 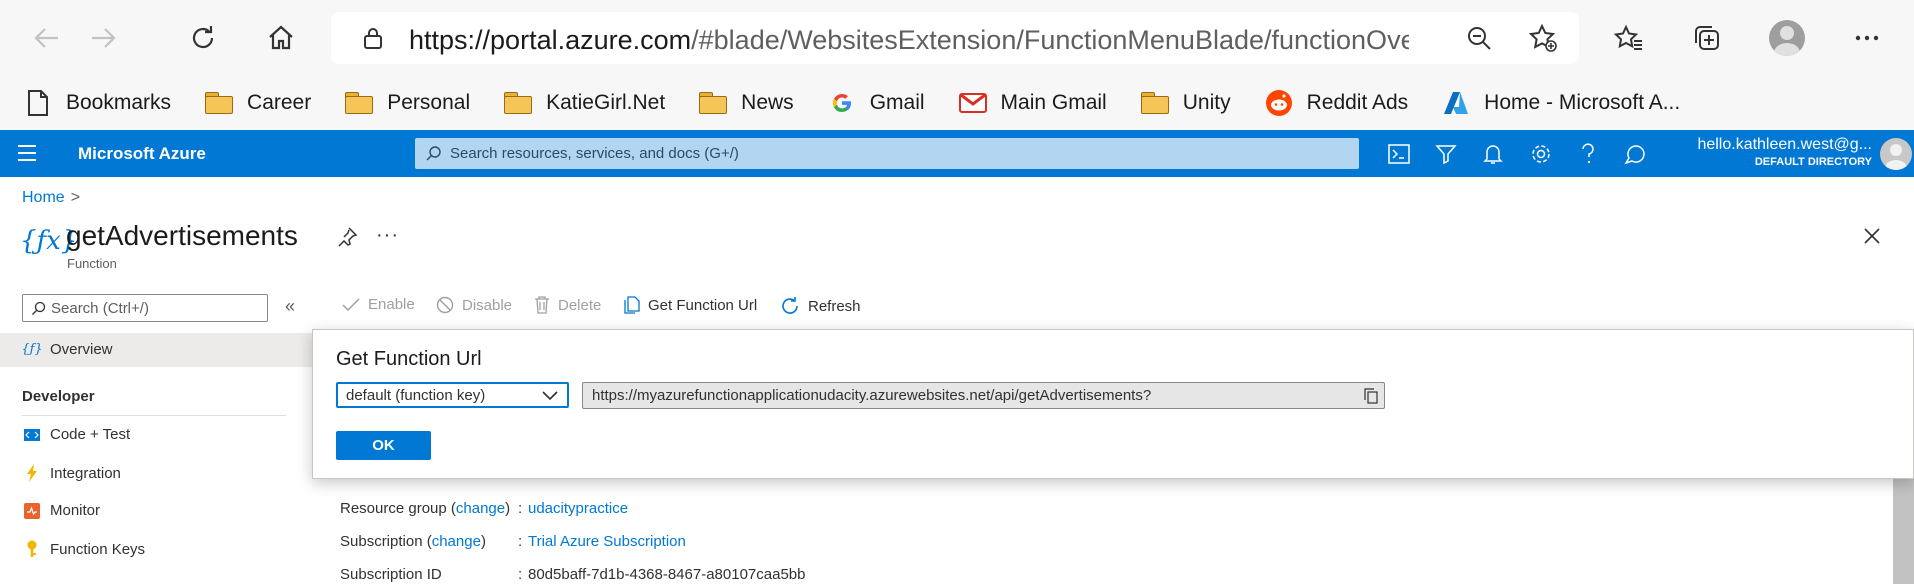 What do you see at coordinates (351, 304) in the screenshot?
I see `check-icon` at bounding box center [351, 304].